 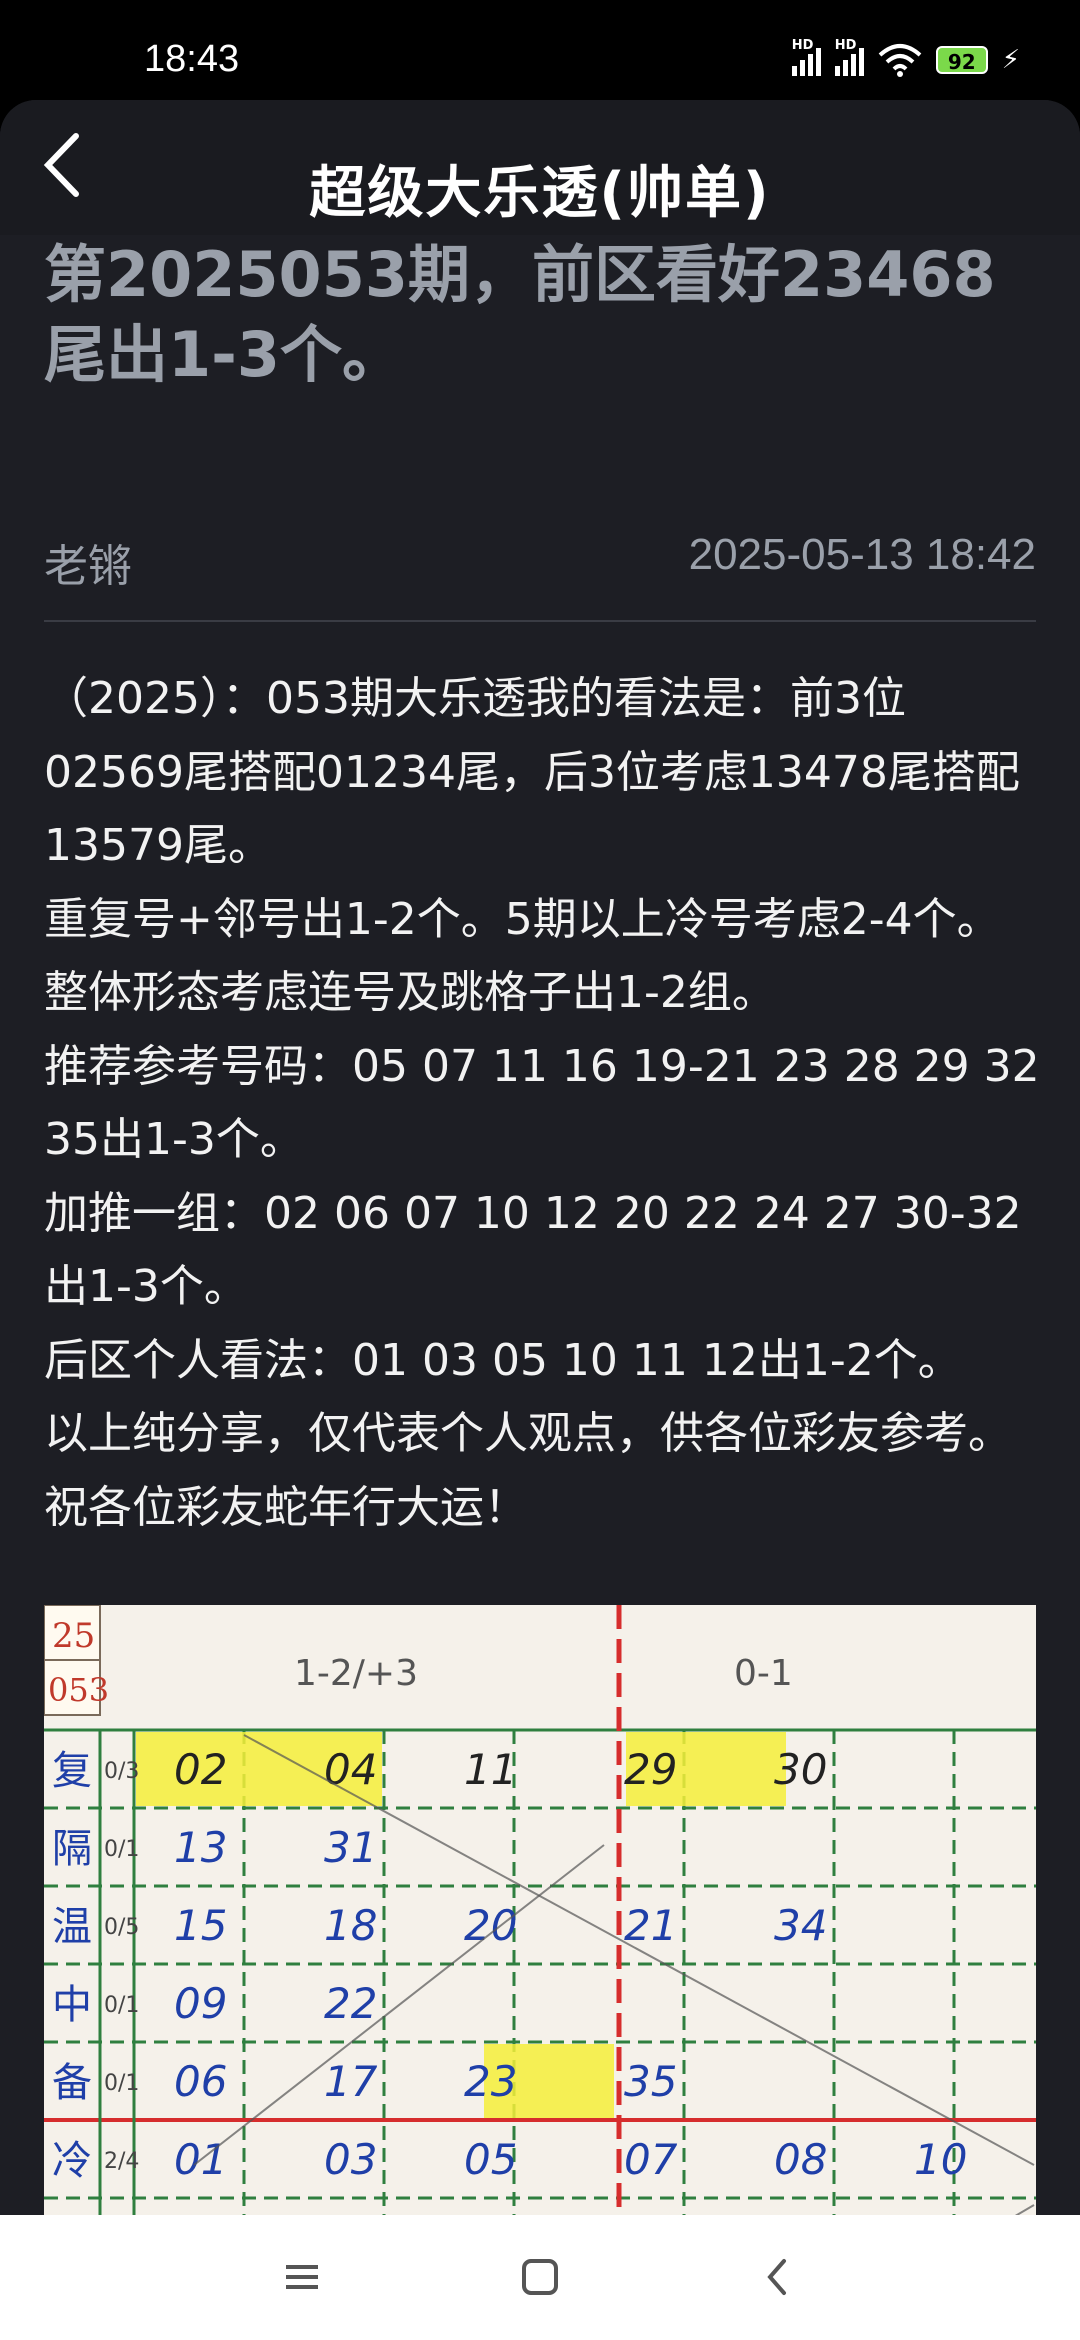 What do you see at coordinates (88, 562) in the screenshot?
I see `author-name: 老锵` at bounding box center [88, 562].